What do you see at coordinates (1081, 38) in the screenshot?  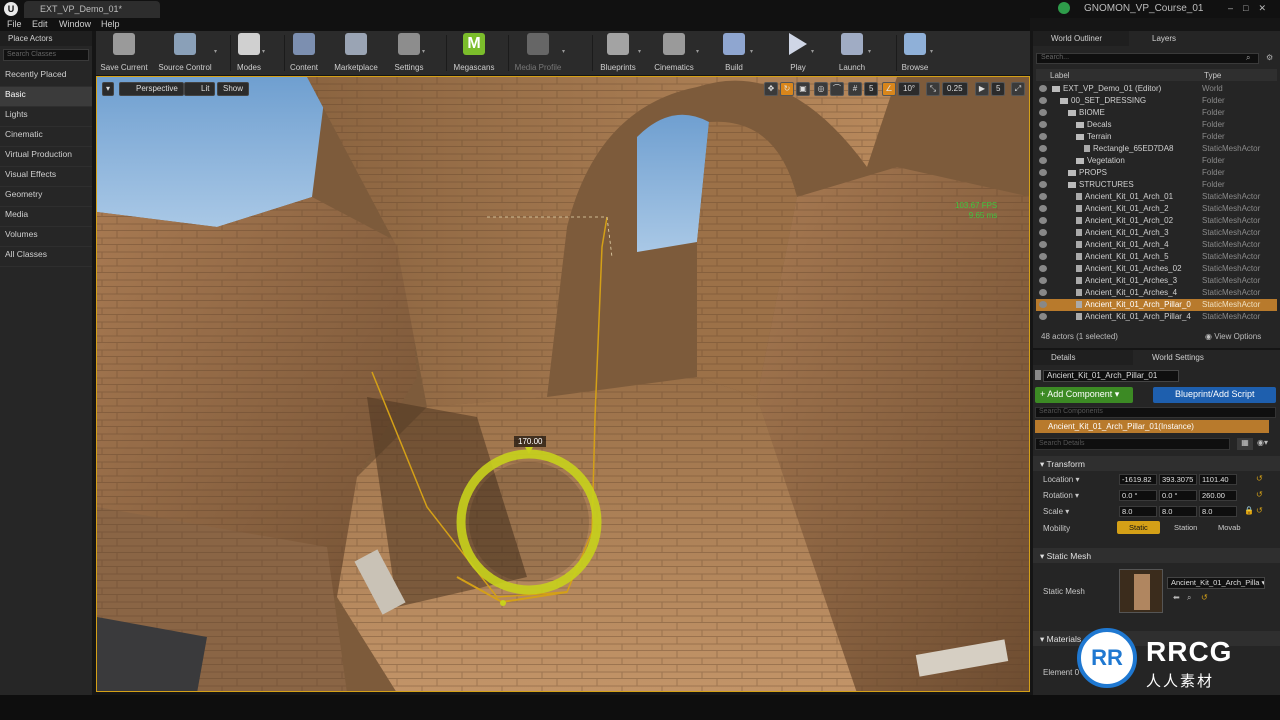 I see `tab-world-outliner: World Outliner` at bounding box center [1081, 38].